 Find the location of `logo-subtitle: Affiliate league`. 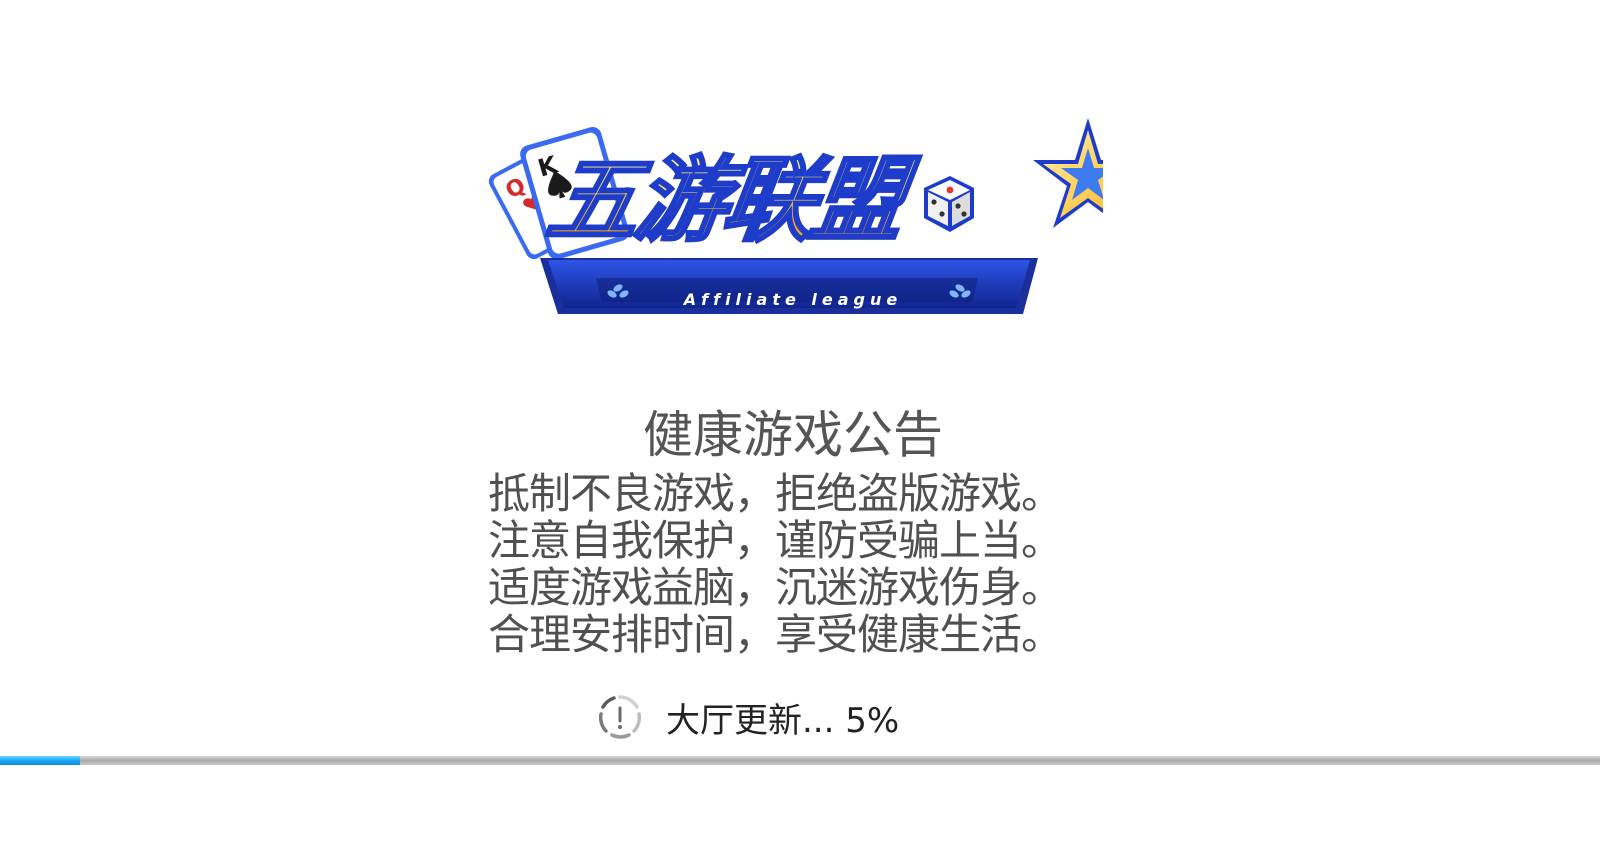

logo-subtitle: Affiliate league is located at coordinates (793, 299).